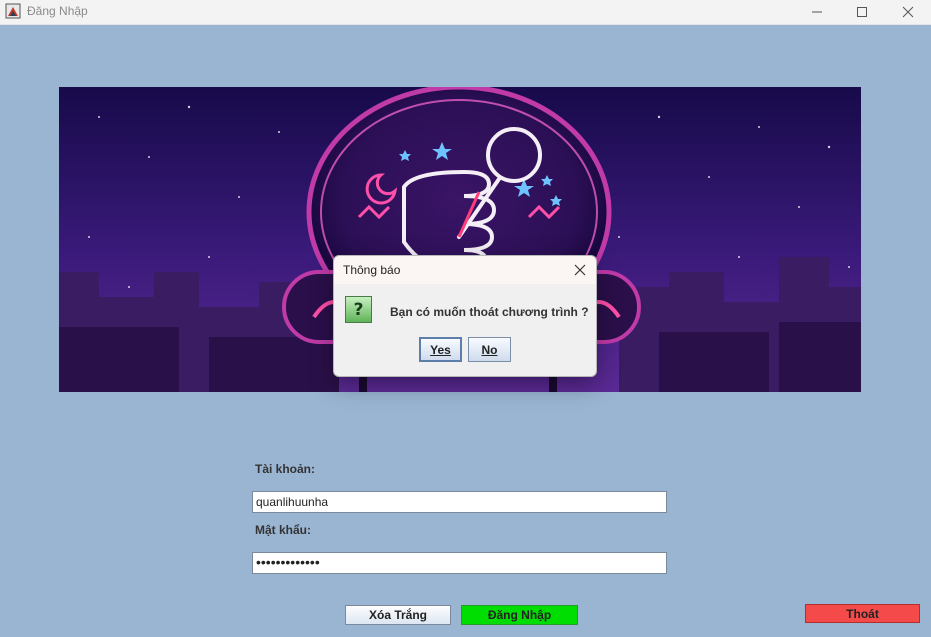 The height and width of the screenshot is (637, 931). I want to click on minimize-icon, so click(817, 12).